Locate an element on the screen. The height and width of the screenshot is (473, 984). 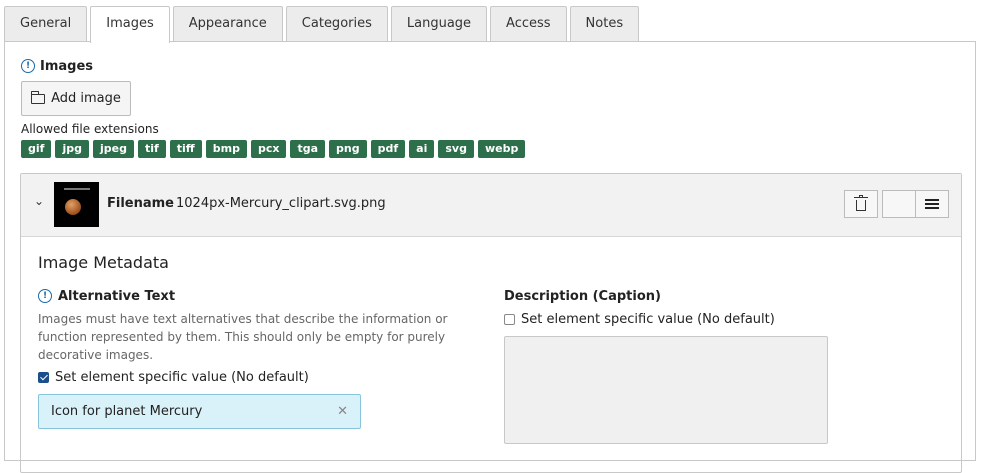
extension-badge: webp is located at coordinates (501, 149).